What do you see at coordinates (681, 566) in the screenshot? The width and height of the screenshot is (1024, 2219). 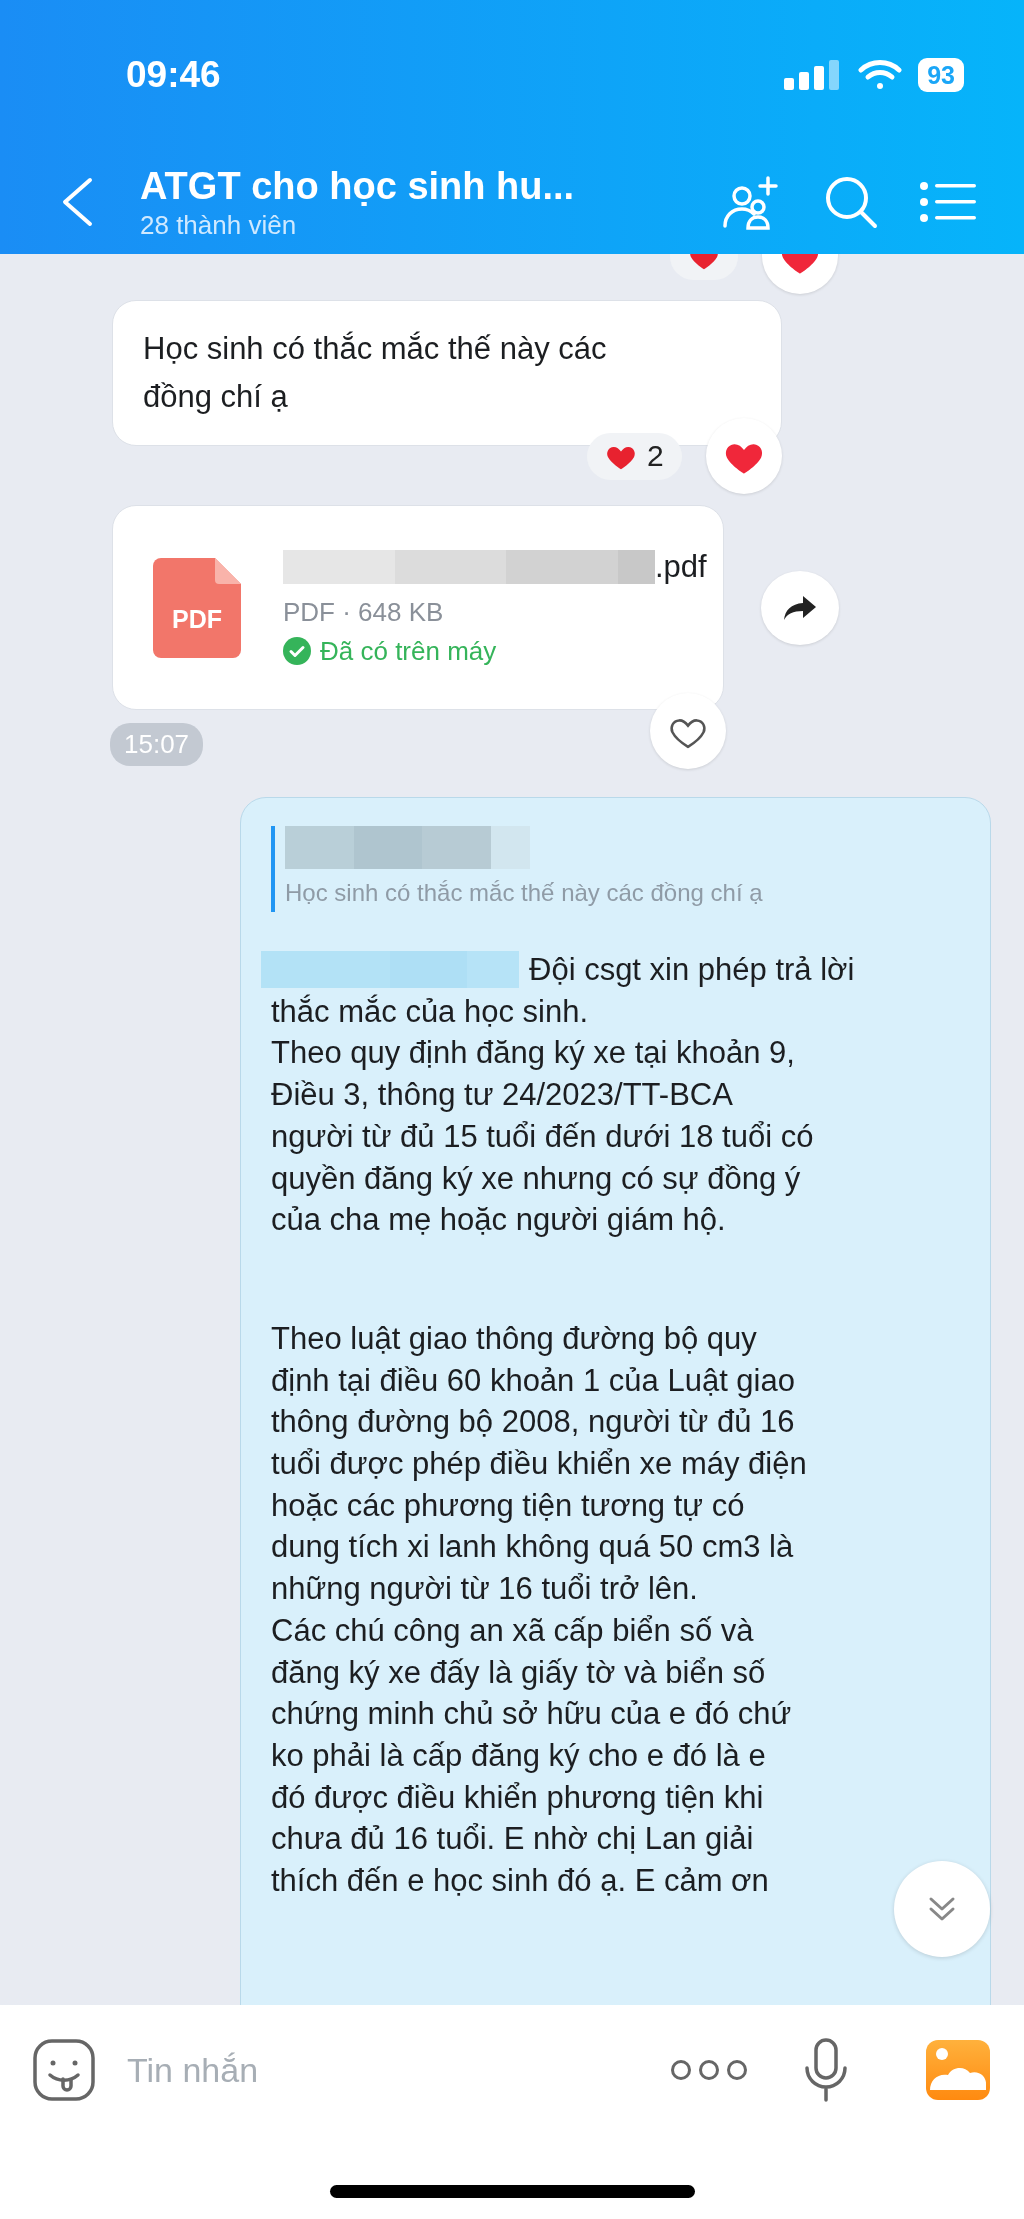 I see `file-extension: .pdf` at bounding box center [681, 566].